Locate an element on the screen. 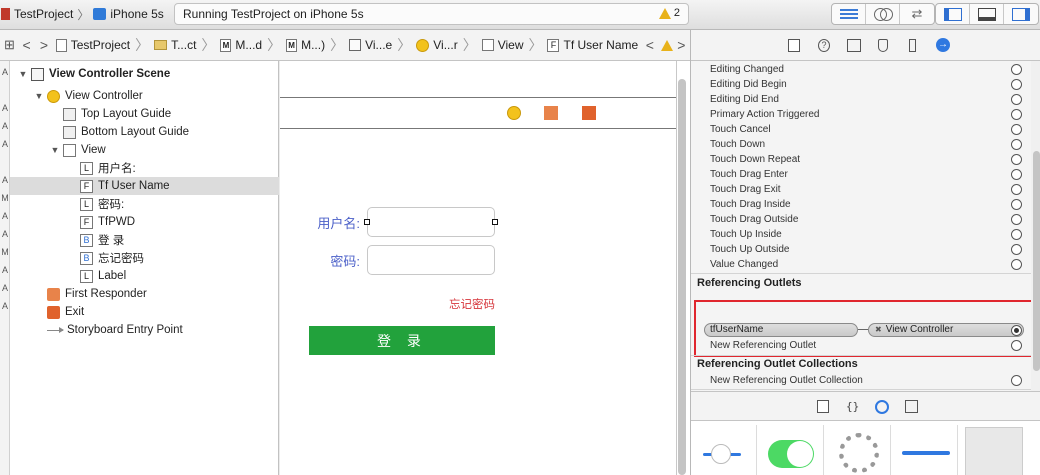 This screenshot has height=475, width=1040. jump-item-text-field: F Tf User Name is located at coordinates (592, 45).